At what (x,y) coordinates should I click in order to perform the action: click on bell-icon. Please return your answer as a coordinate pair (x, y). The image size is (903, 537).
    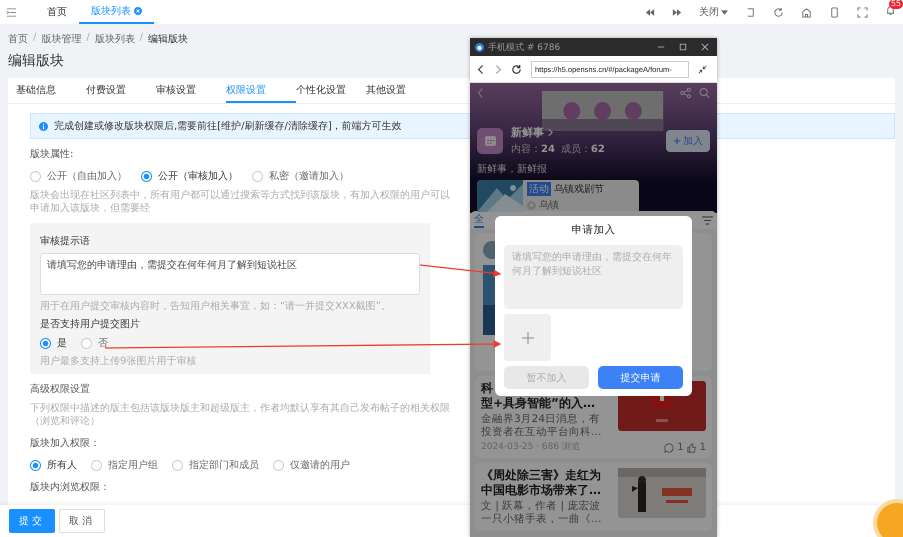
    Looking at the image, I should click on (890, 10).